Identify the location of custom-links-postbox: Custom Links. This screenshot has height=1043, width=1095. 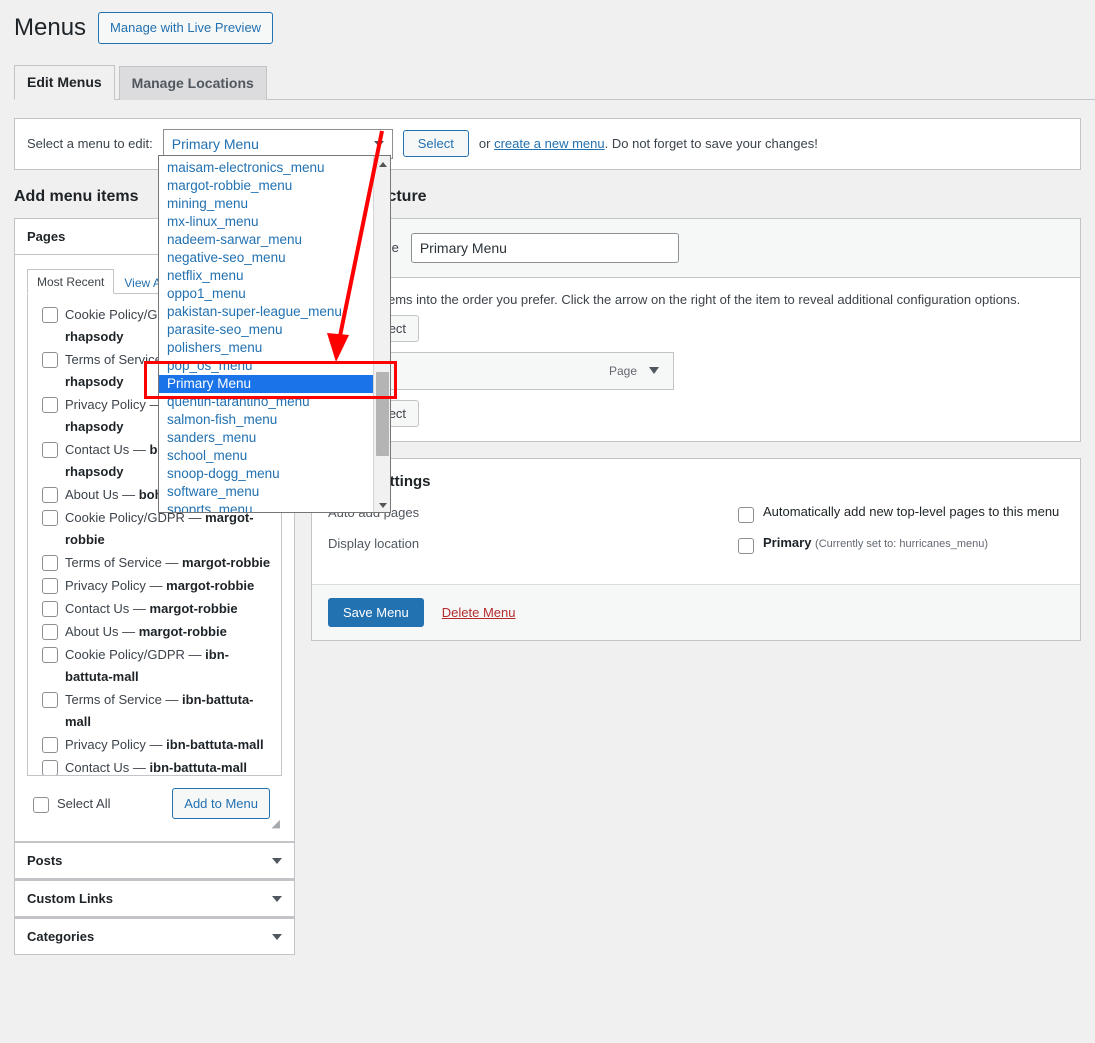
(154, 899).